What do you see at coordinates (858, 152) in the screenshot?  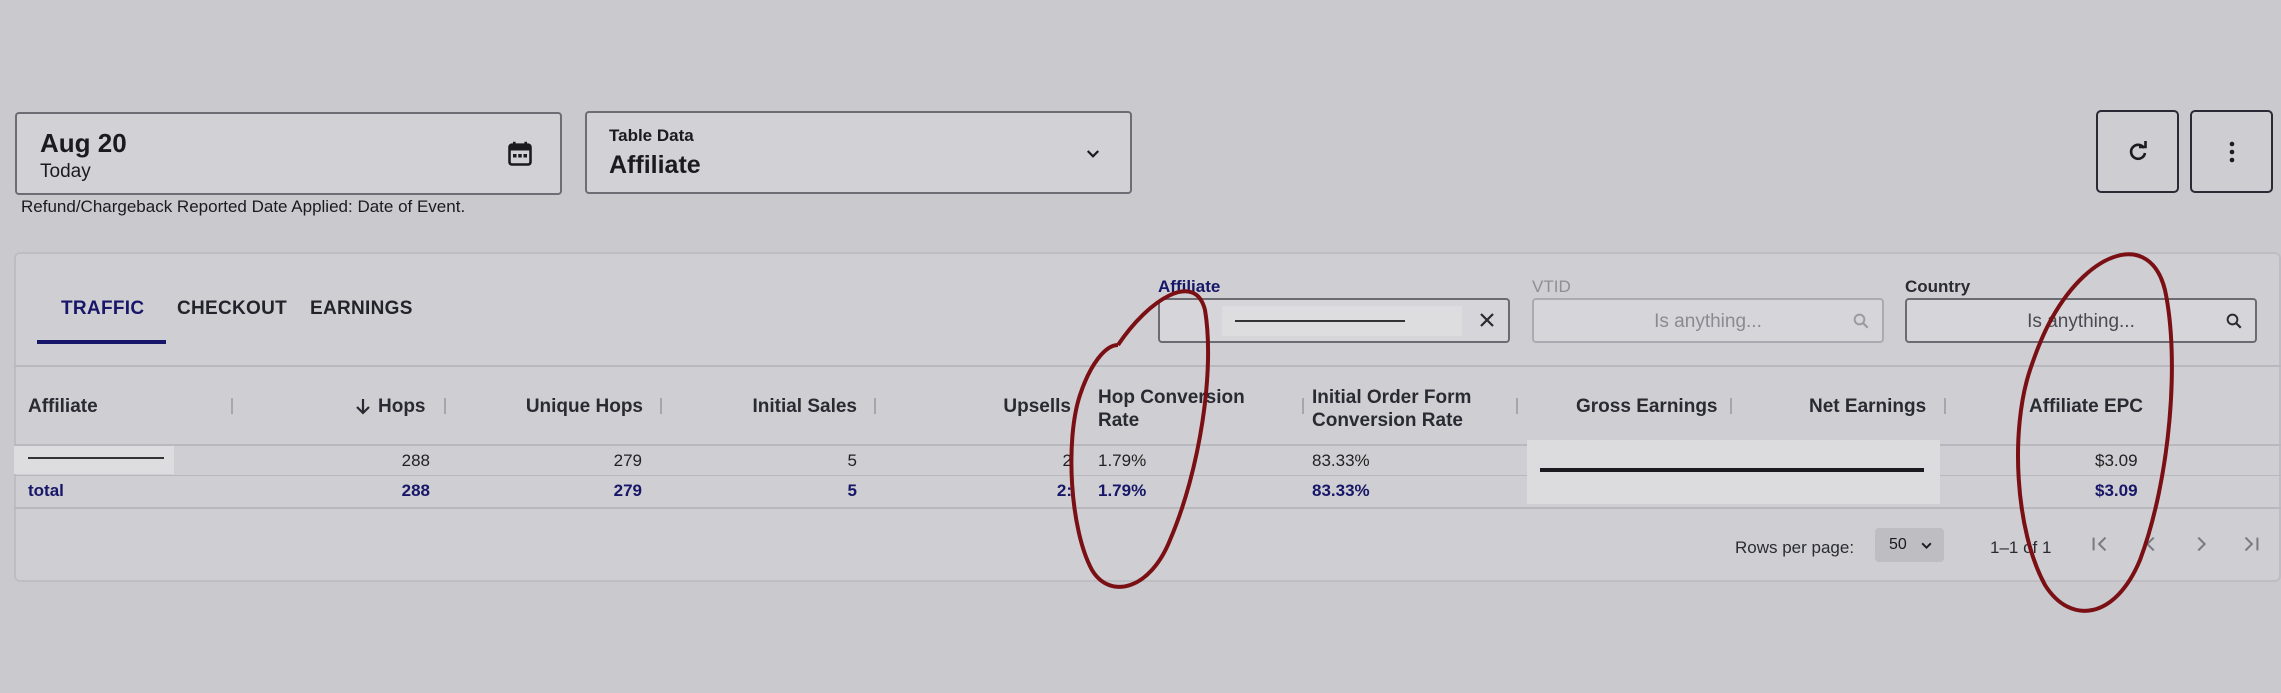 I see `table-data-select: Table Data Affiliate` at bounding box center [858, 152].